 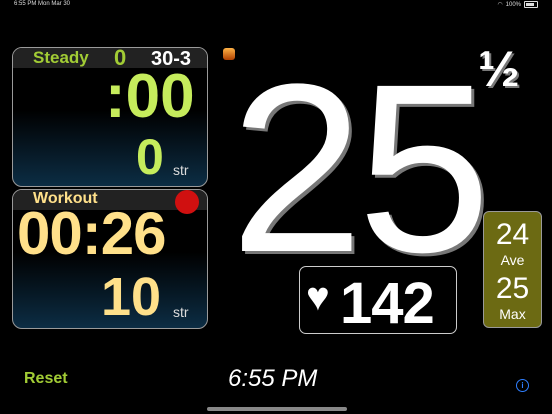 What do you see at coordinates (387, 303) in the screenshot?
I see `heart-rate-value: 142` at bounding box center [387, 303].